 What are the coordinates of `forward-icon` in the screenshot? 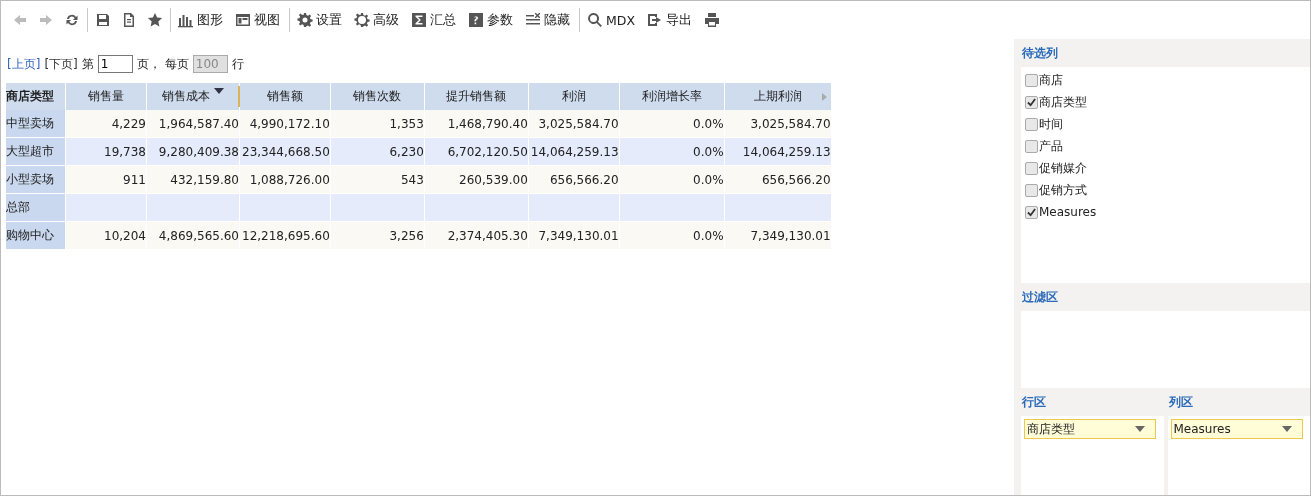 It's located at (46, 20).